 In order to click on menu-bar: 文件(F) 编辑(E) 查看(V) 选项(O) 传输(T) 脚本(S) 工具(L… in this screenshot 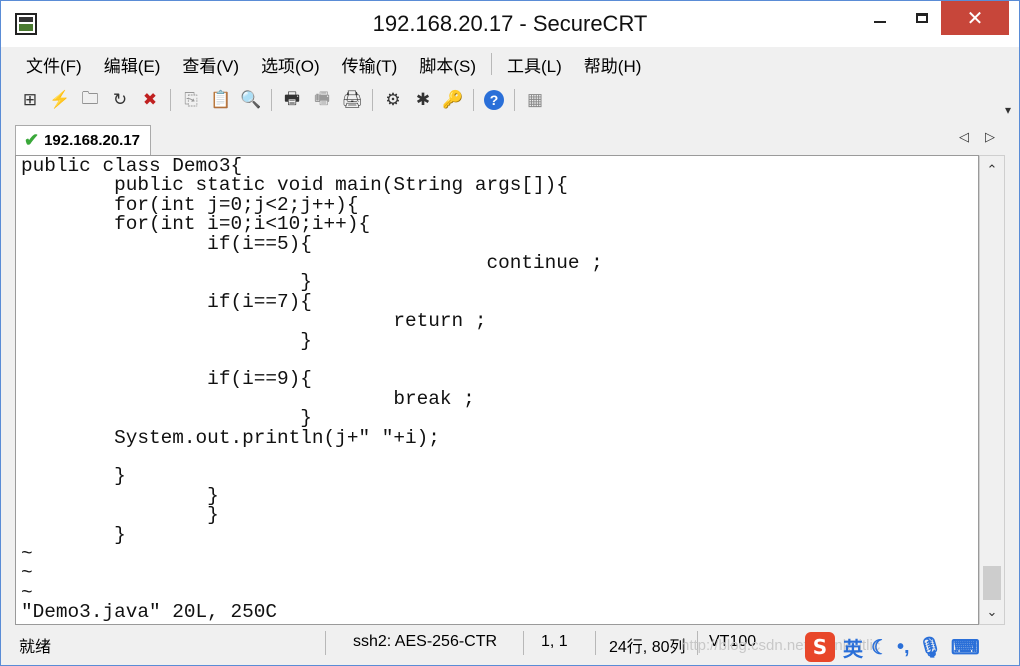, I will do `click(515, 64)`.